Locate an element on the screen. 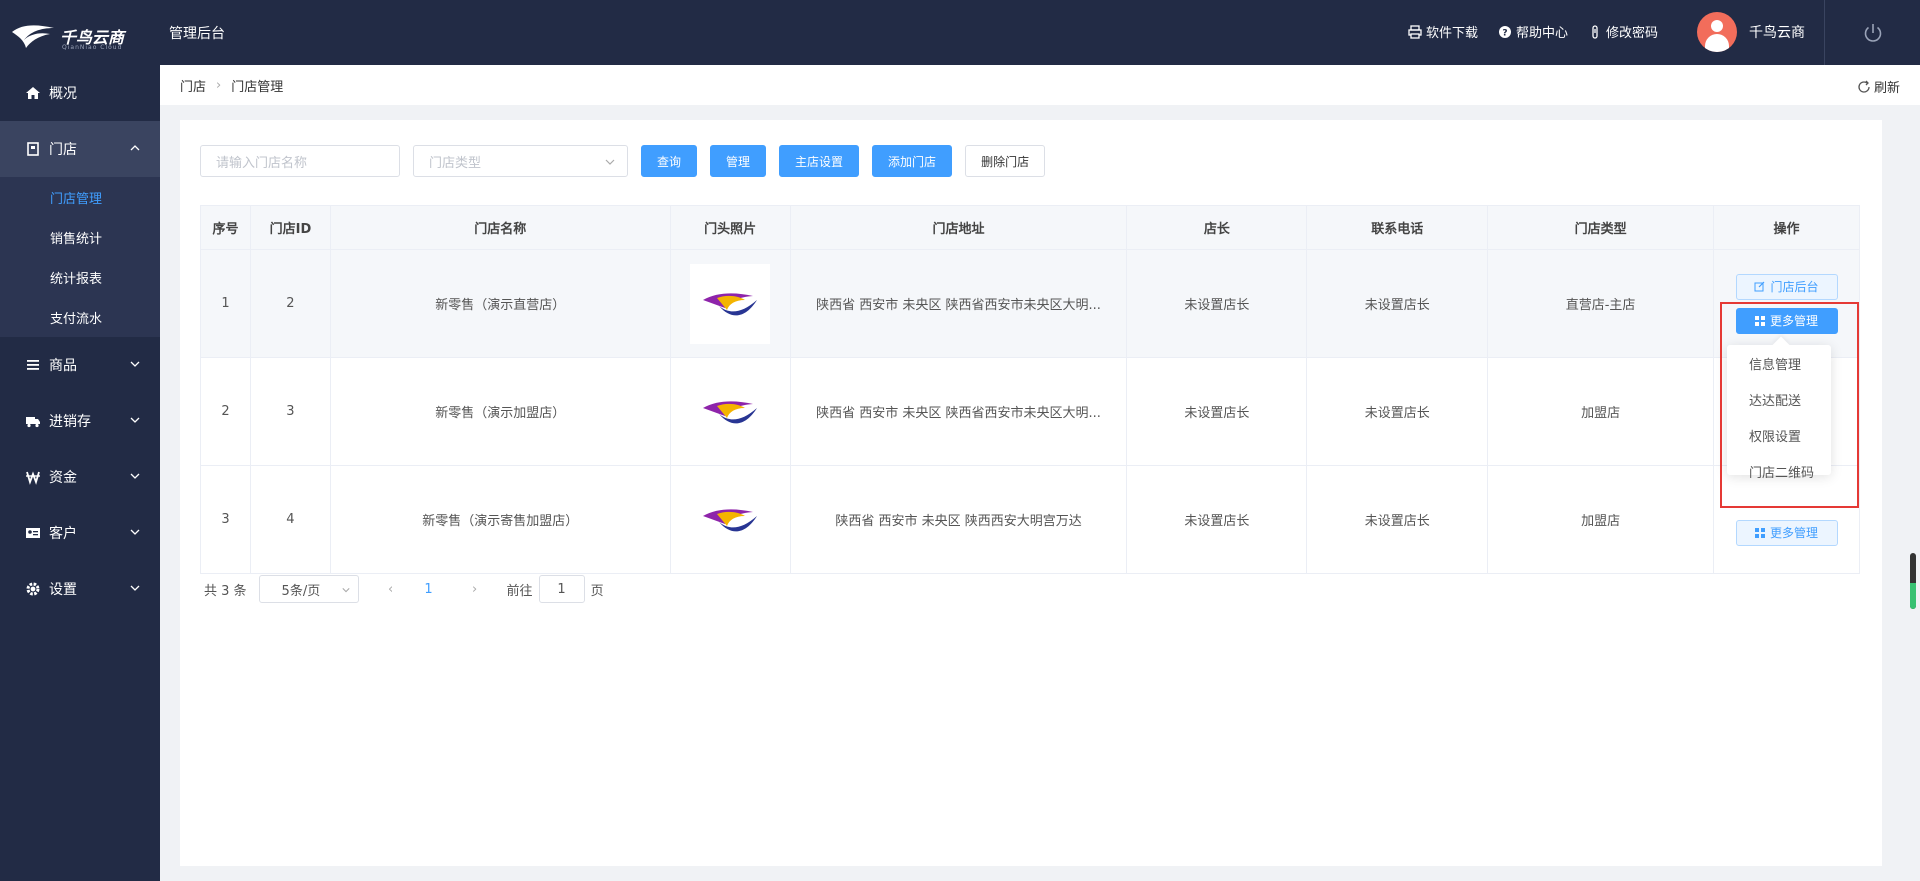 This screenshot has width=1920, height=881. main-store-settings-button: 主店设置 is located at coordinates (819, 161).